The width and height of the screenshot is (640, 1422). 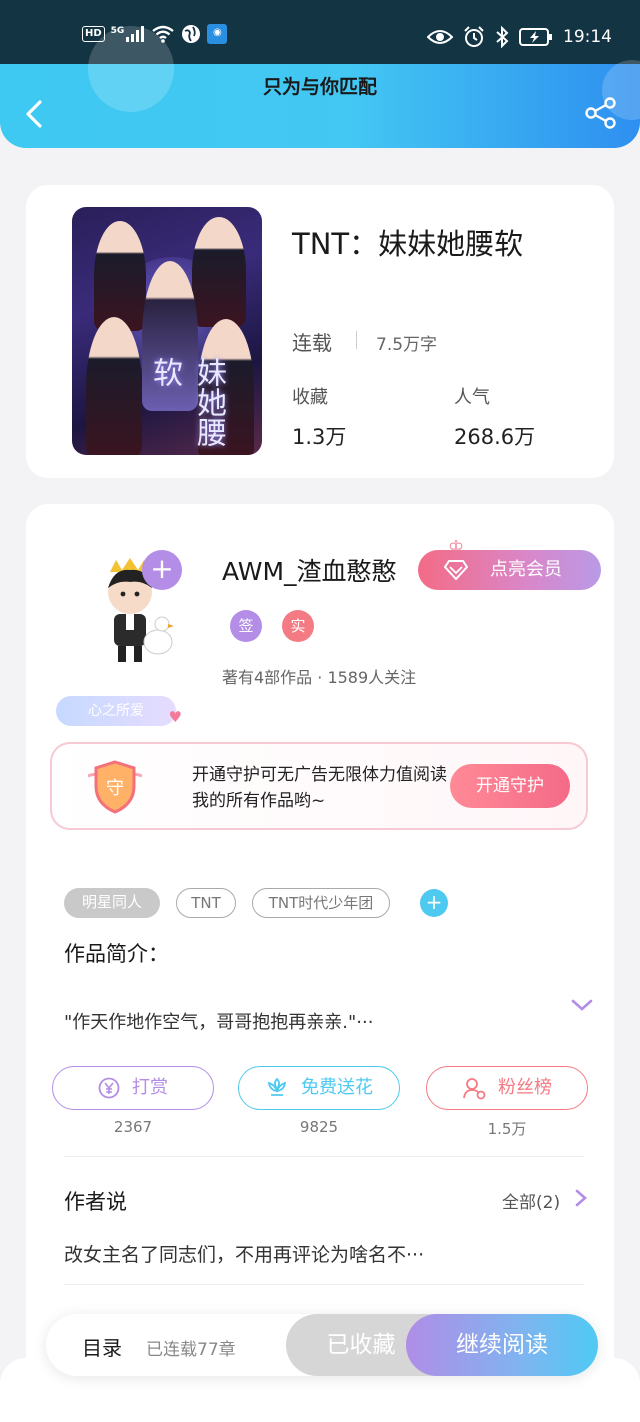 I want to click on intro-title: 作品简介：, so click(x=116, y=954).